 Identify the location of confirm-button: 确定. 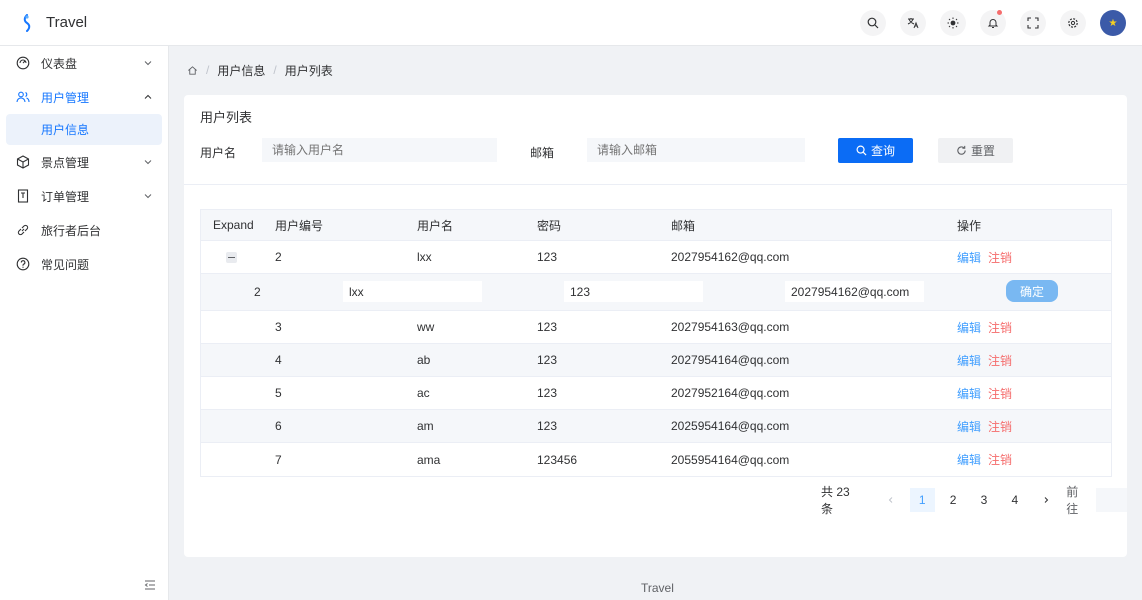
(1032, 291).